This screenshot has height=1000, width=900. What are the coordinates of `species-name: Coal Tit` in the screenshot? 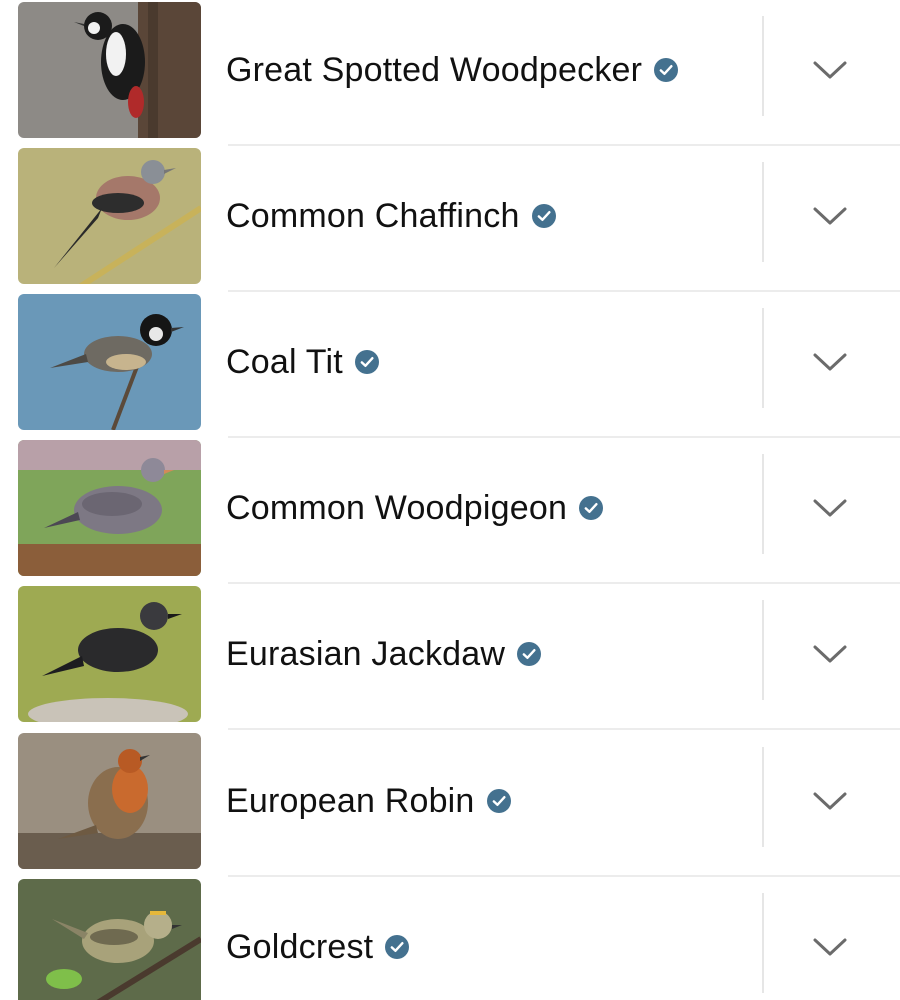 It's located at (284, 362).